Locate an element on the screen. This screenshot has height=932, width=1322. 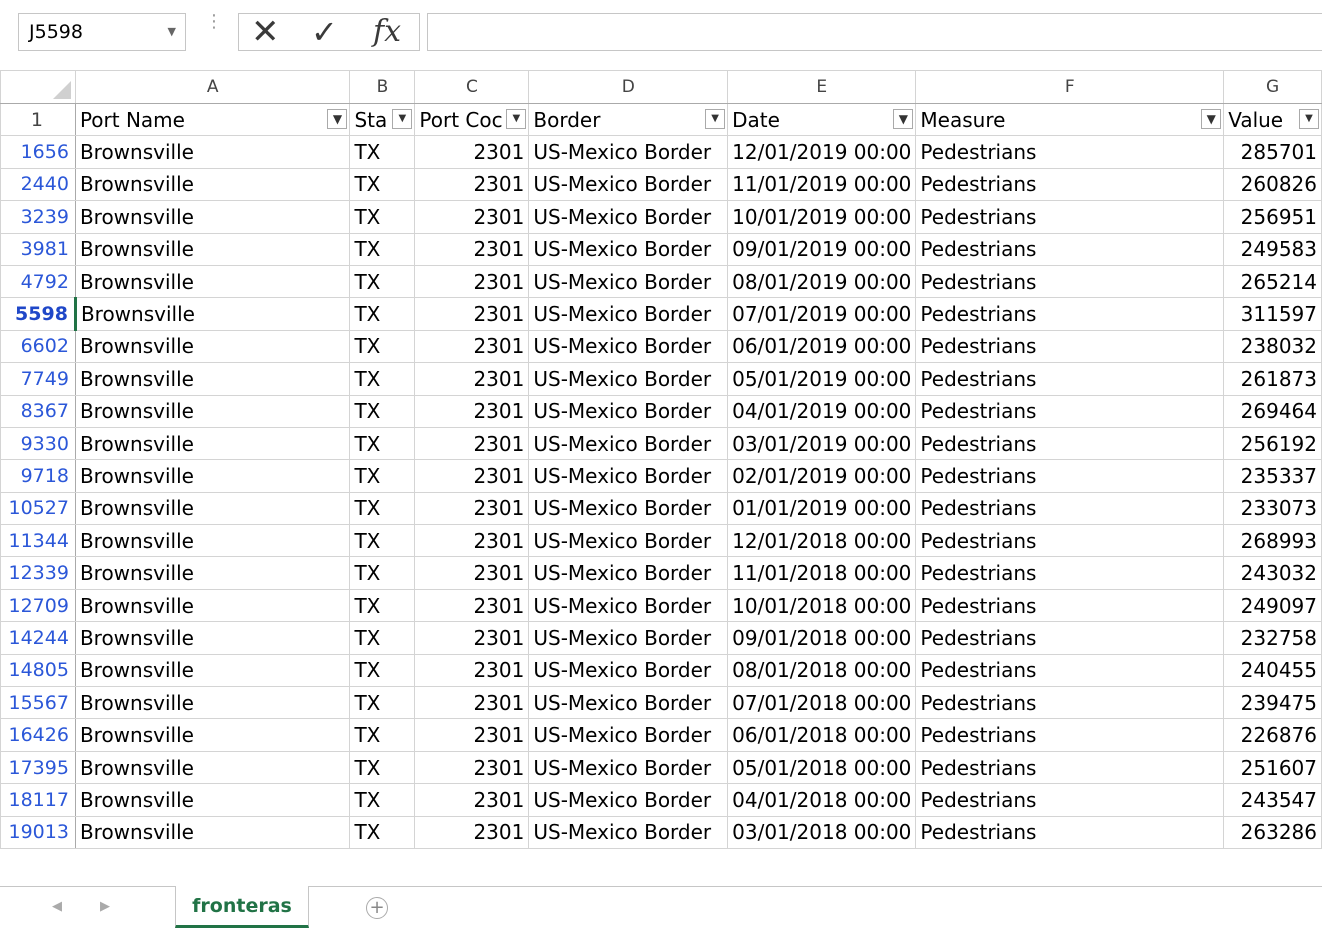
cell-g: 265214 is located at coordinates (1272, 281).